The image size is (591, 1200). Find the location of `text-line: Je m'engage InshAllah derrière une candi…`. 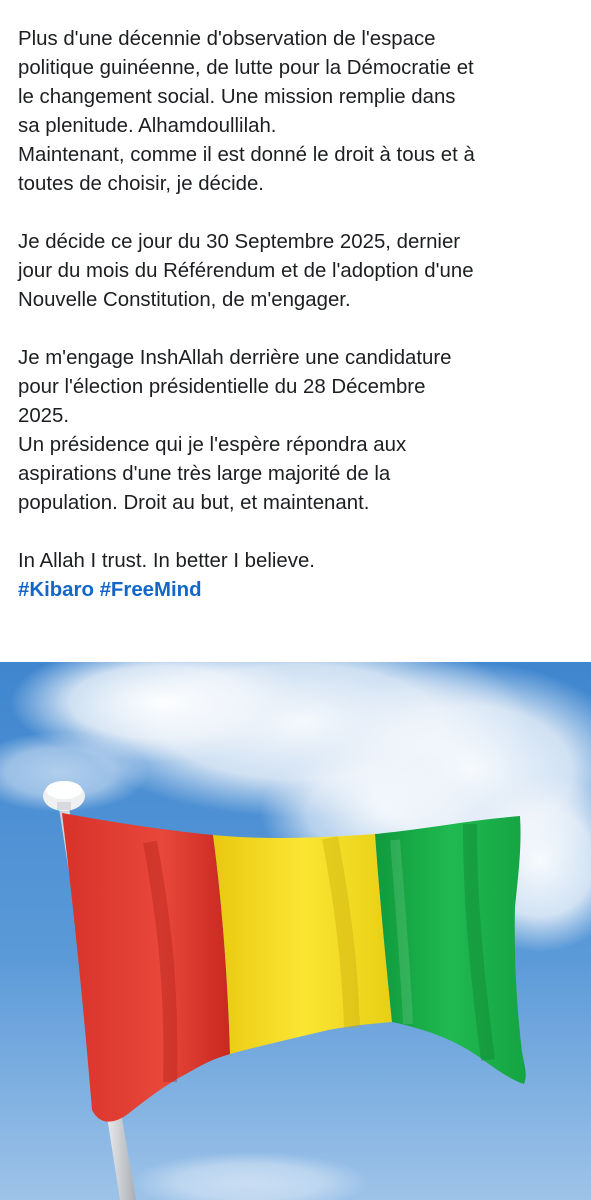

text-line: Je m'engage InshAllah derrière une candi… is located at coordinates (235, 358).